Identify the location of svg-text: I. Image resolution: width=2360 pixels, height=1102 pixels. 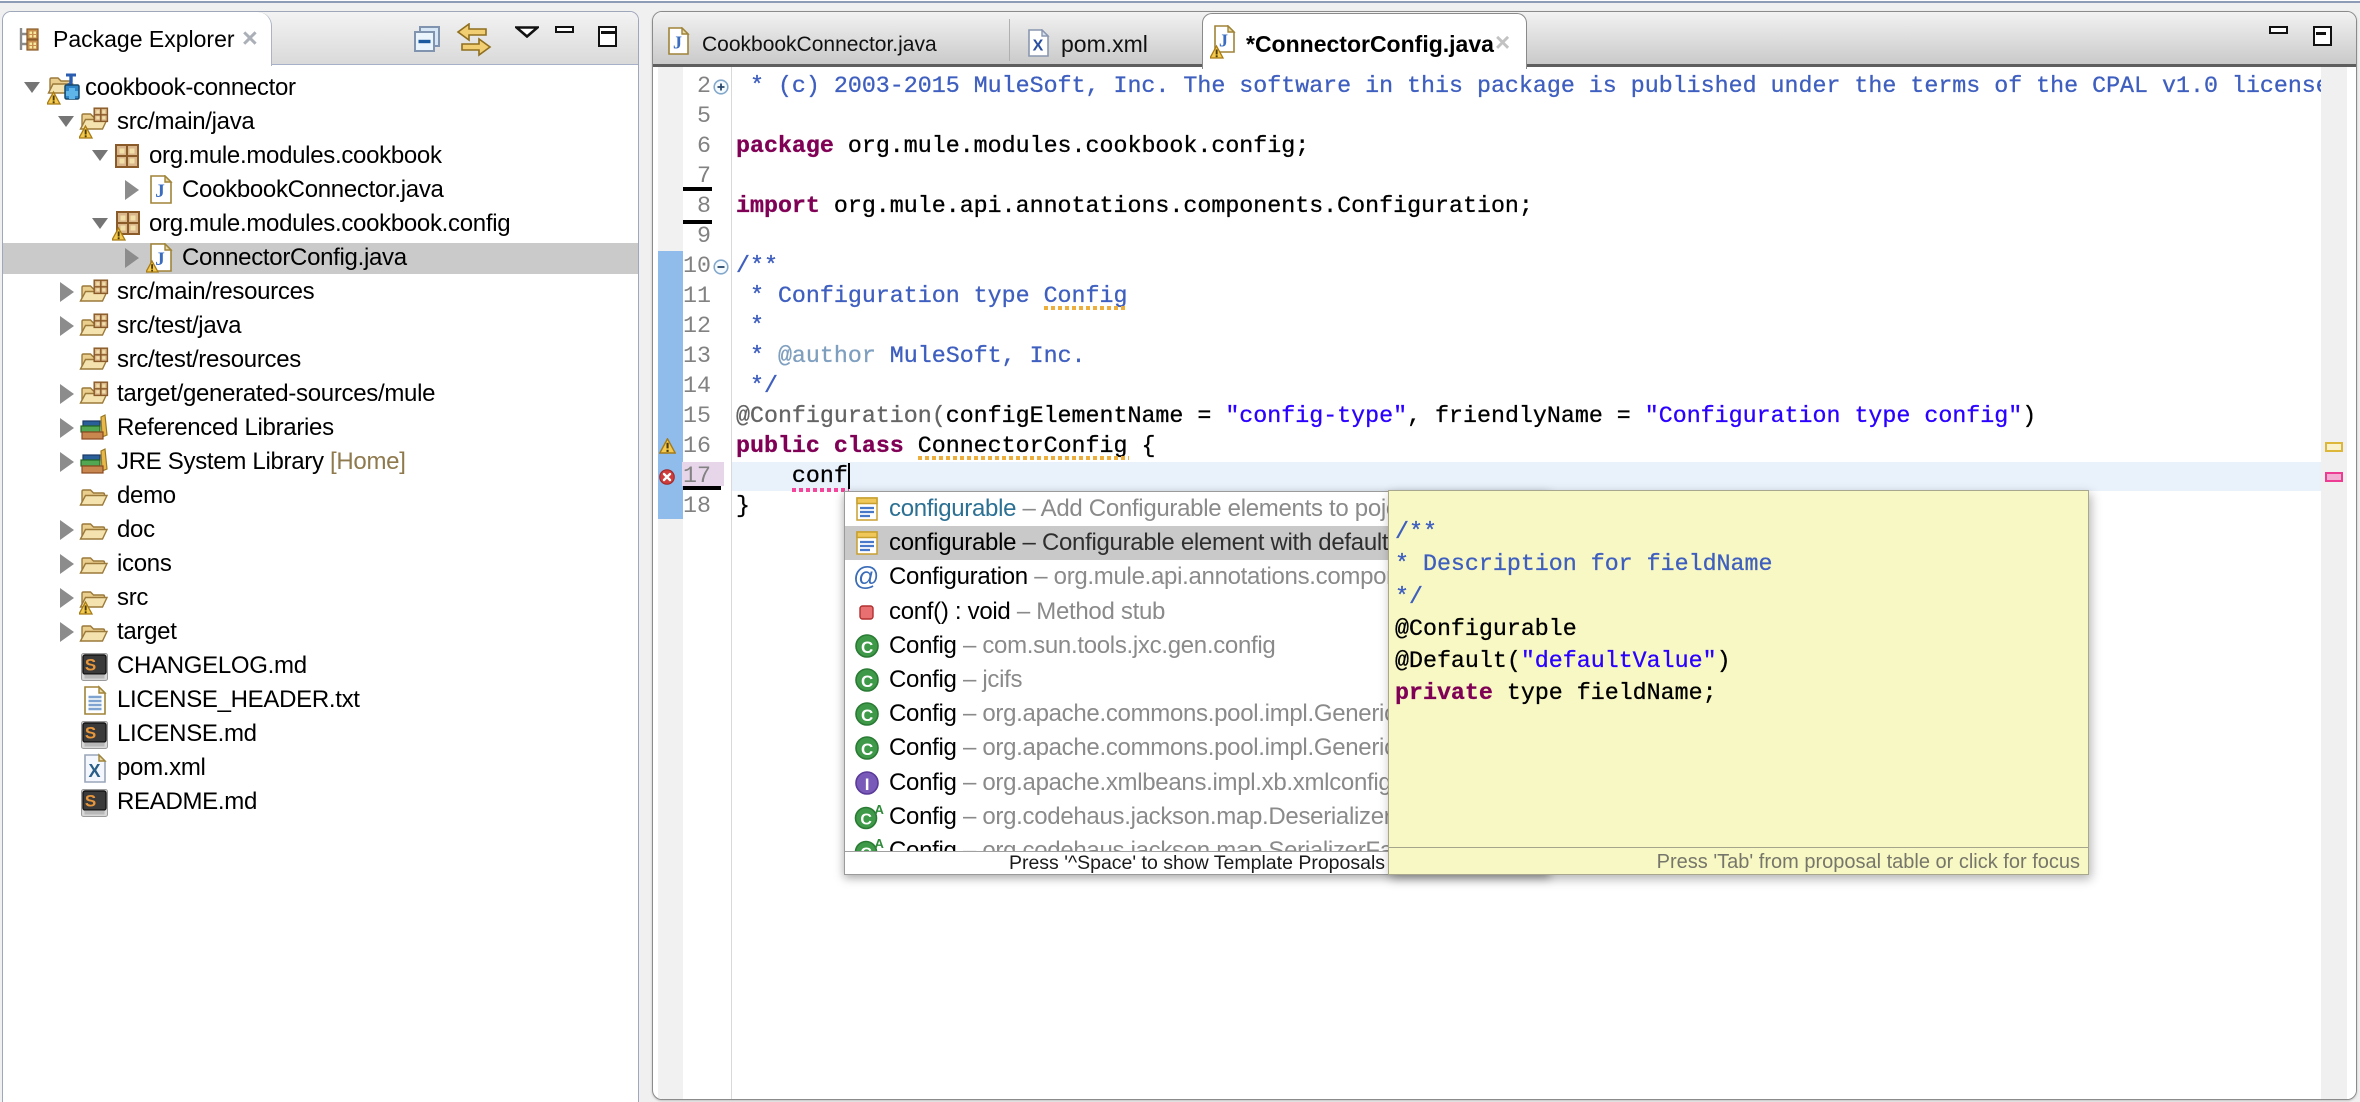
(867, 784).